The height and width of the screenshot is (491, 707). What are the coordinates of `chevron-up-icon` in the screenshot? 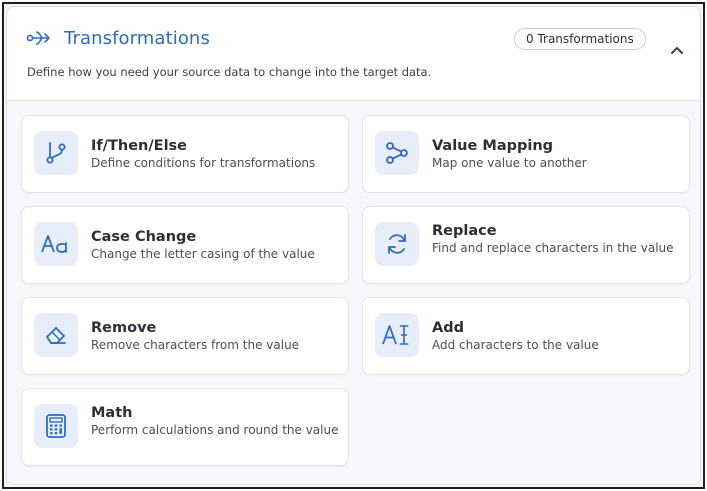 It's located at (677, 50).